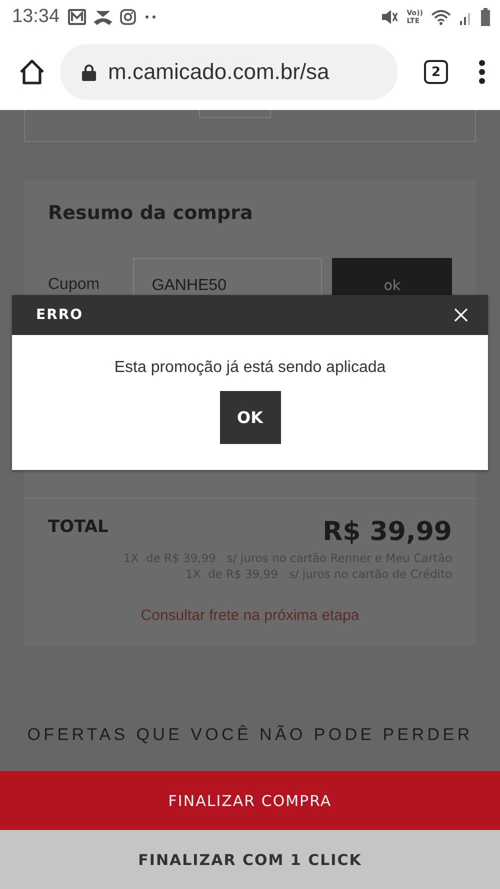  I want to click on clock: 13:34, so click(36, 17).